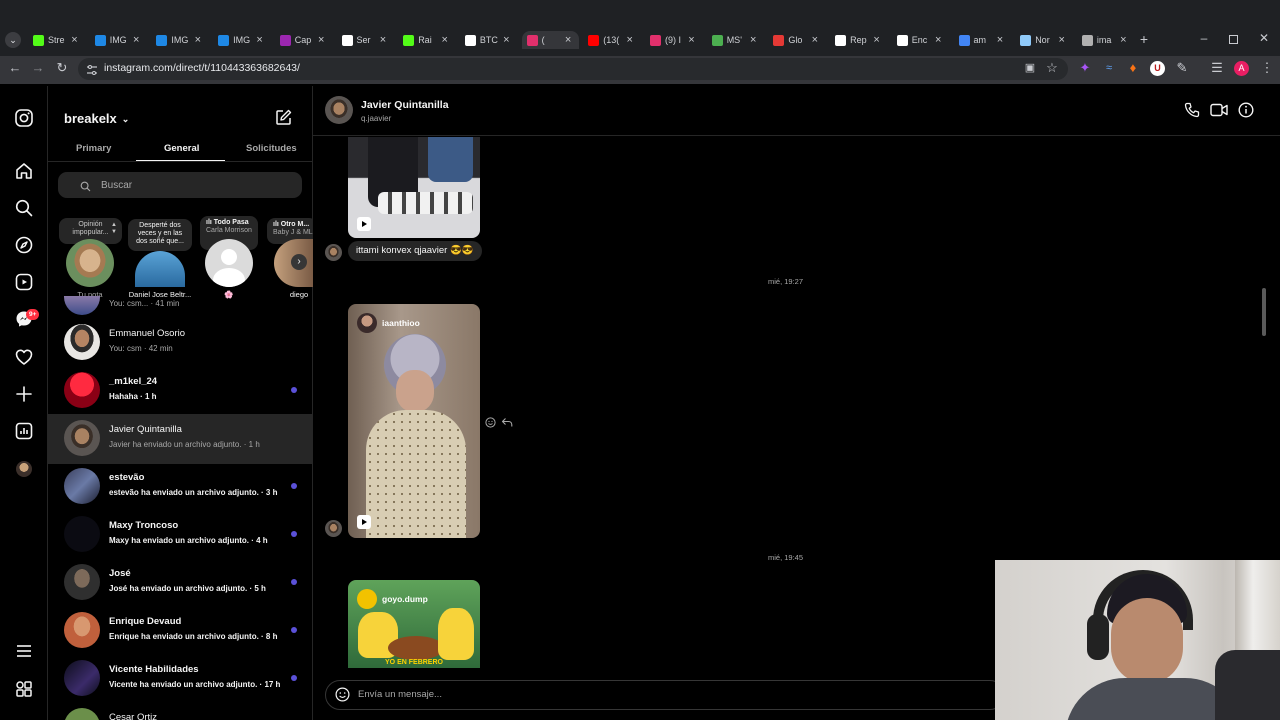  What do you see at coordinates (1219, 110) in the screenshot?
I see `video-call-icon` at bounding box center [1219, 110].